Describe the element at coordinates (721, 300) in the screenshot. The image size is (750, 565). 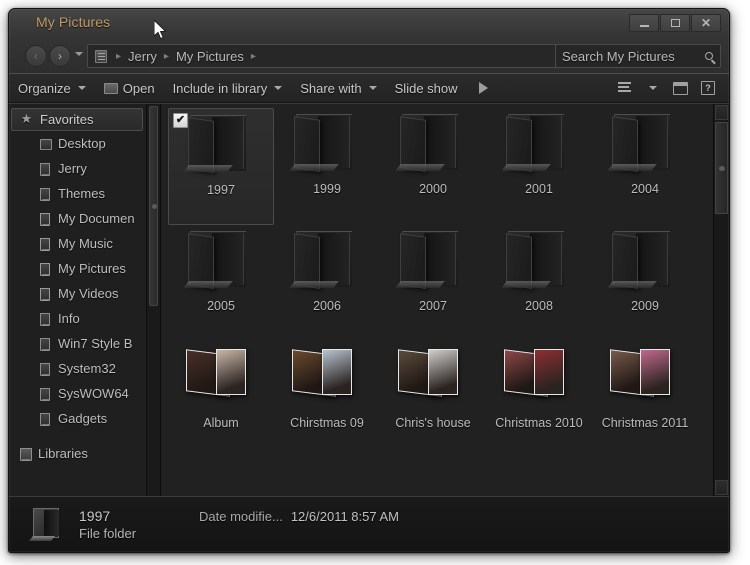
I see `file-list-scrollbar` at that location.